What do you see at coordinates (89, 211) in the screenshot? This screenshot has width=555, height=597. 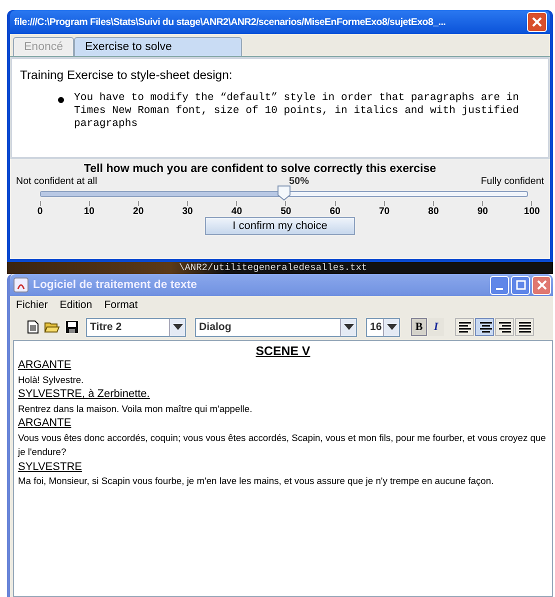 I see `tick-label: 10` at bounding box center [89, 211].